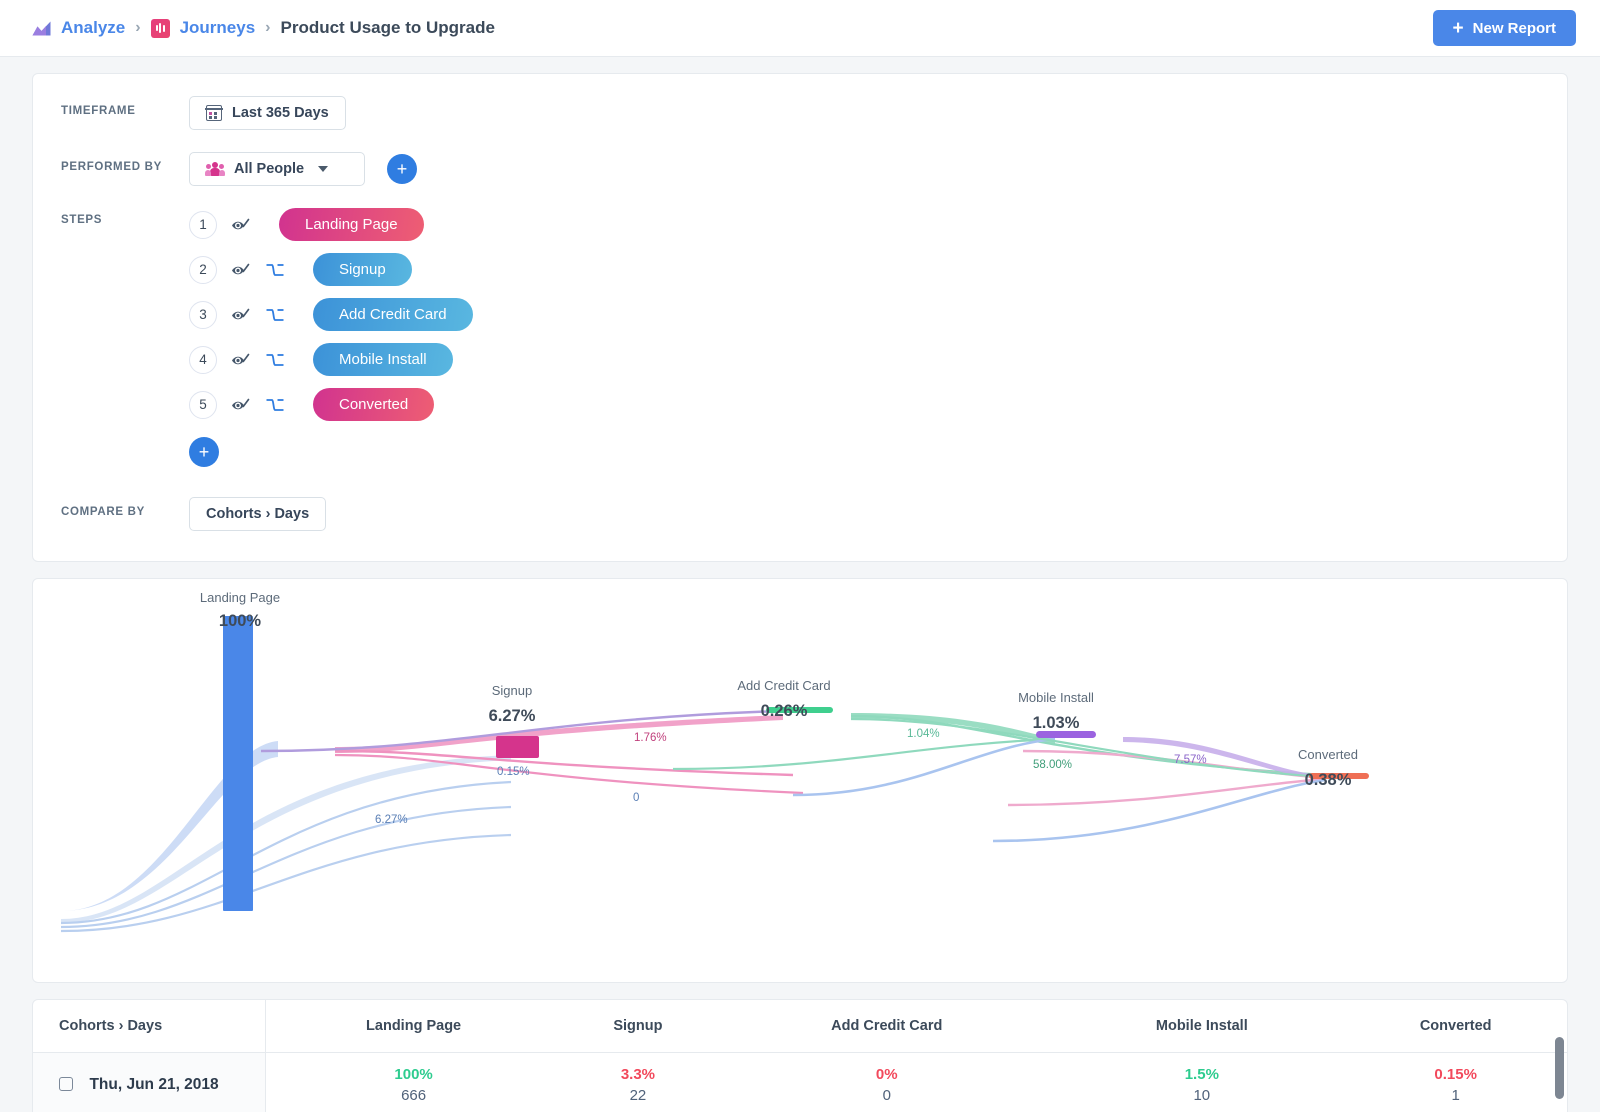 The image size is (1600, 1112). Describe the element at coordinates (214, 113) in the screenshot. I see `calendar-icon` at that location.